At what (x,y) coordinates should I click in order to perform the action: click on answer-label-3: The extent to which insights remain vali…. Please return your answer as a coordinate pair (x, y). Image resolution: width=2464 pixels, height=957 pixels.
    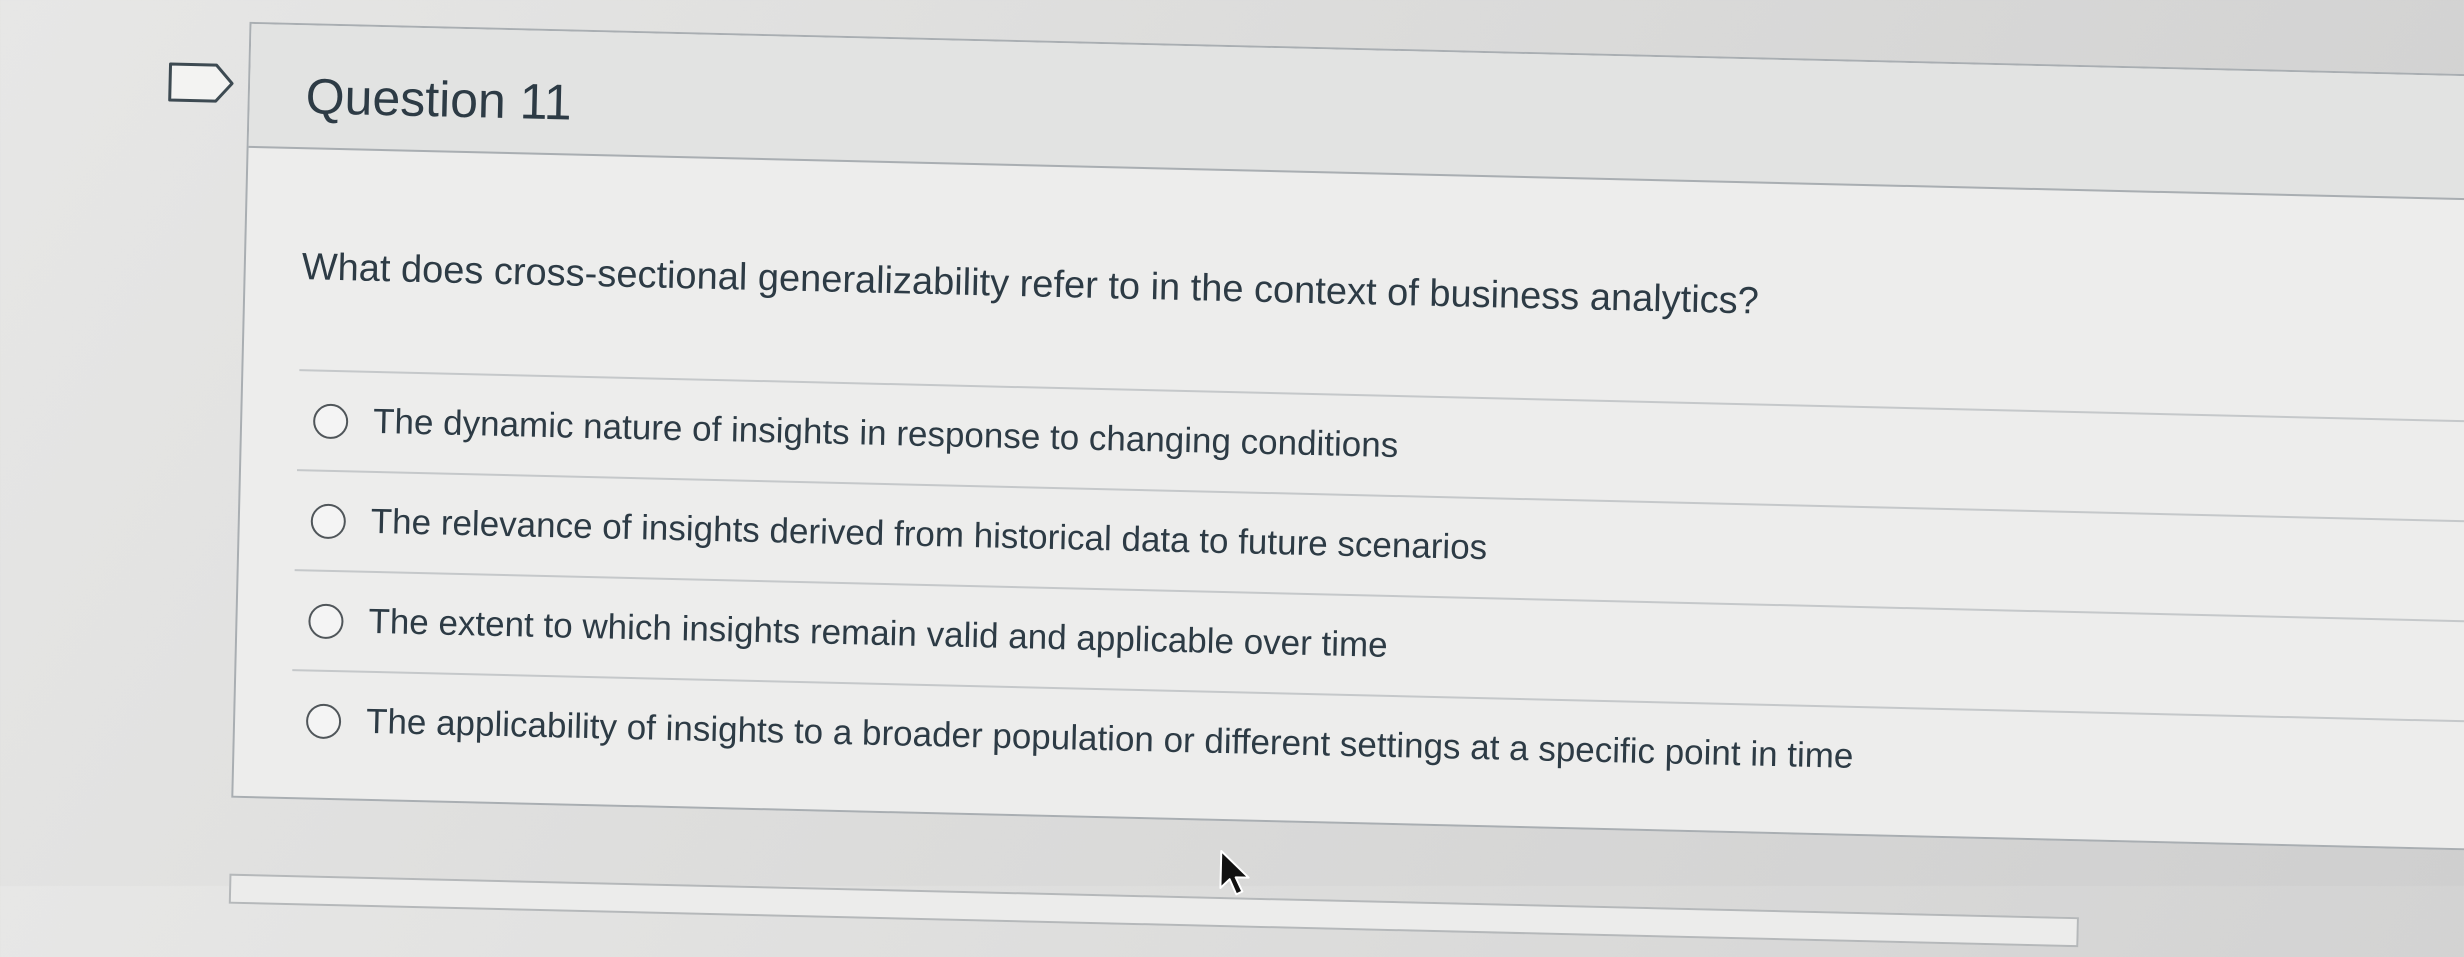
    Looking at the image, I should click on (878, 634).